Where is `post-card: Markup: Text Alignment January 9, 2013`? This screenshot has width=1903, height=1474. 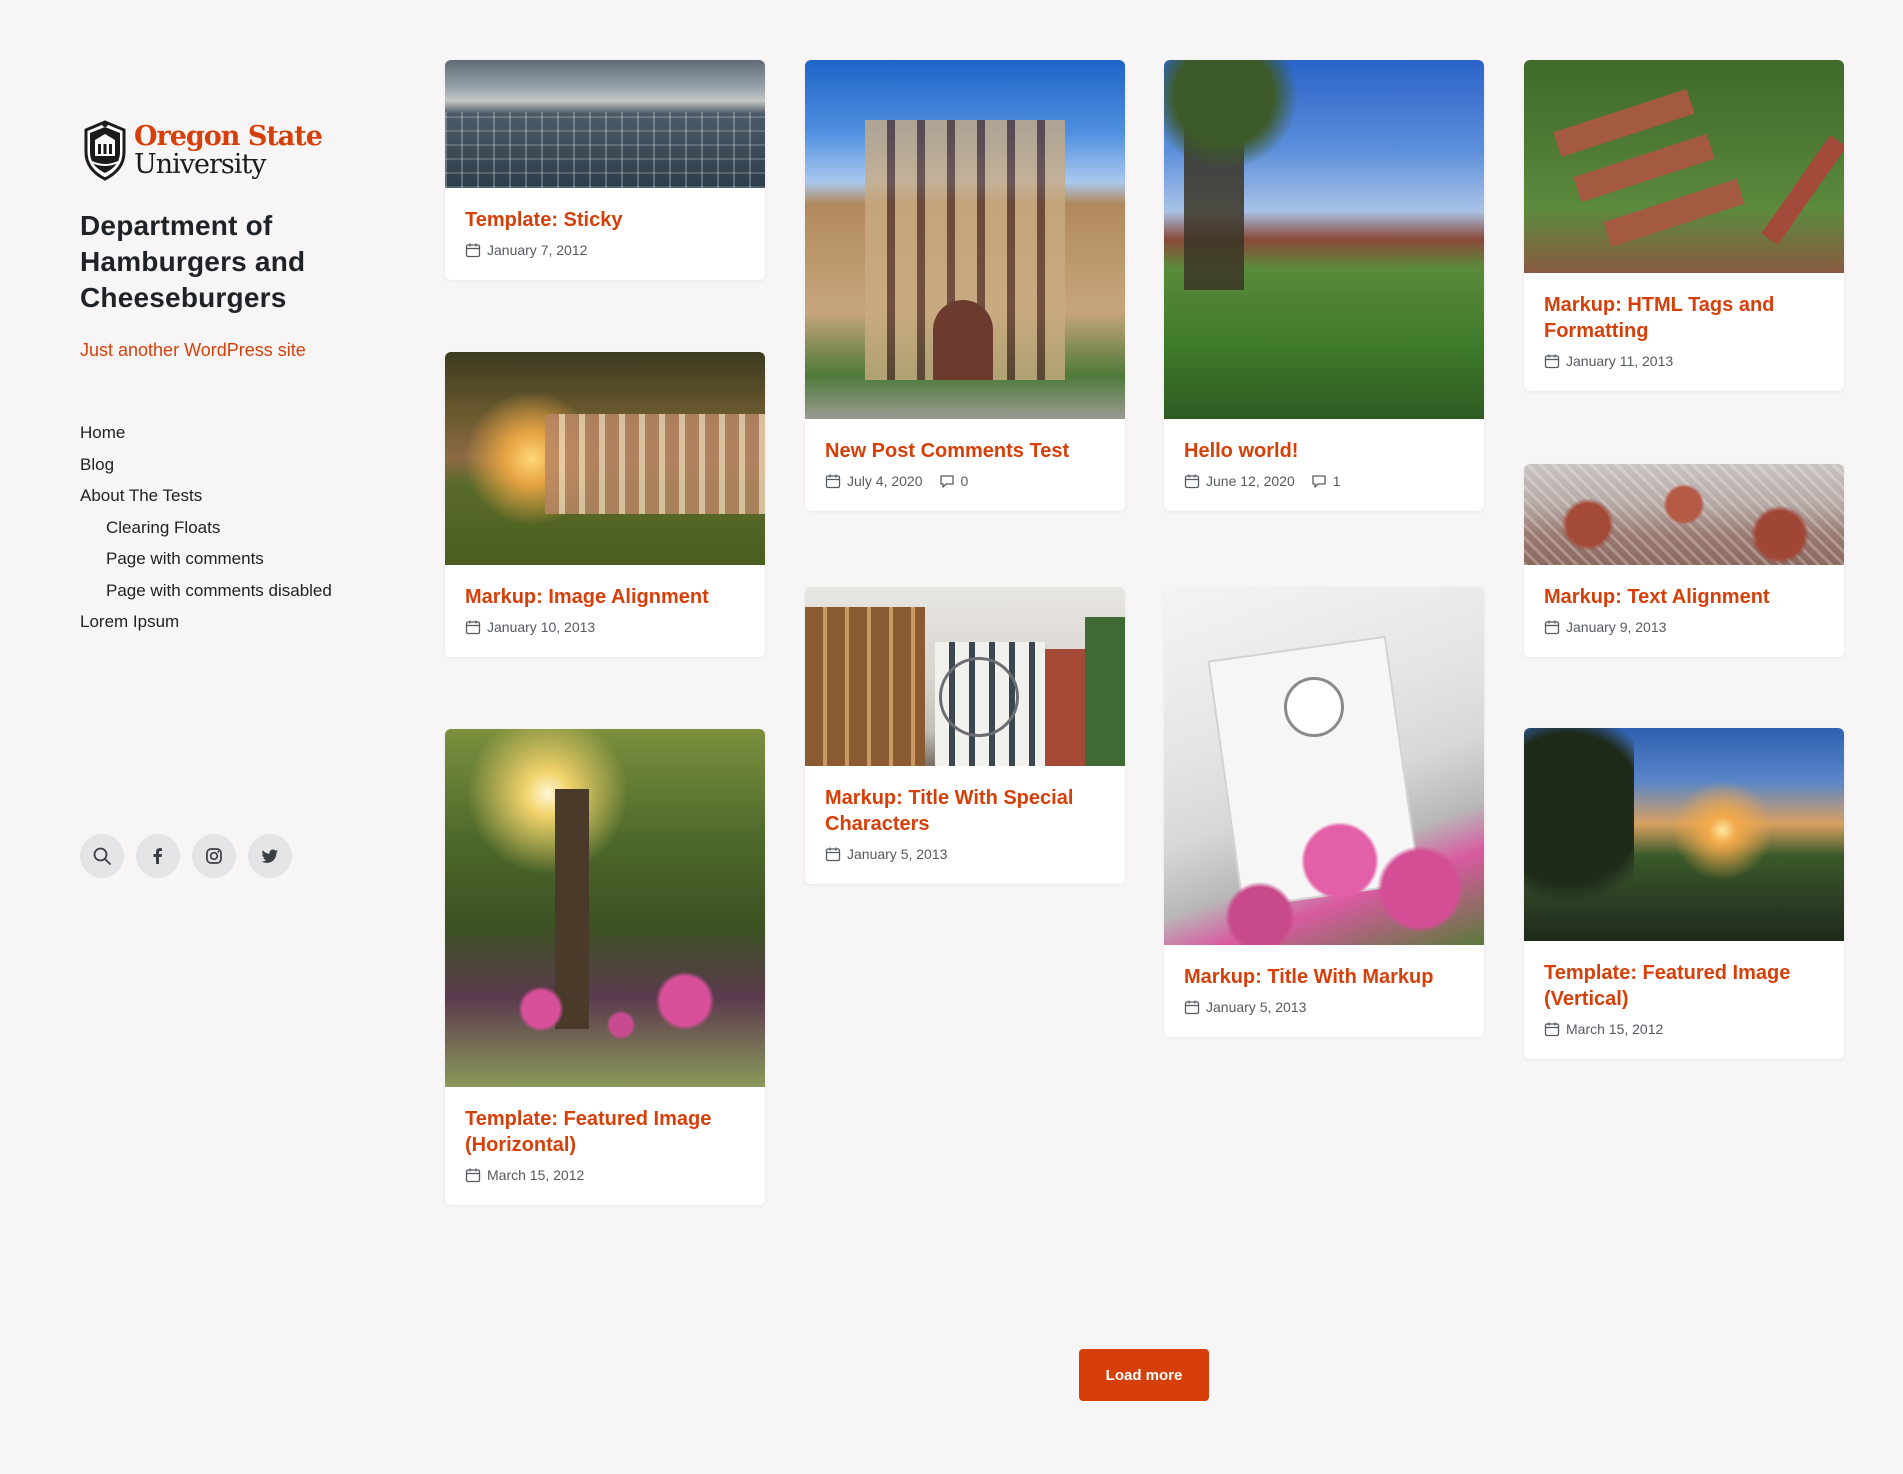
post-card: Markup: Text Alignment January 9, 2013 is located at coordinates (1684, 560).